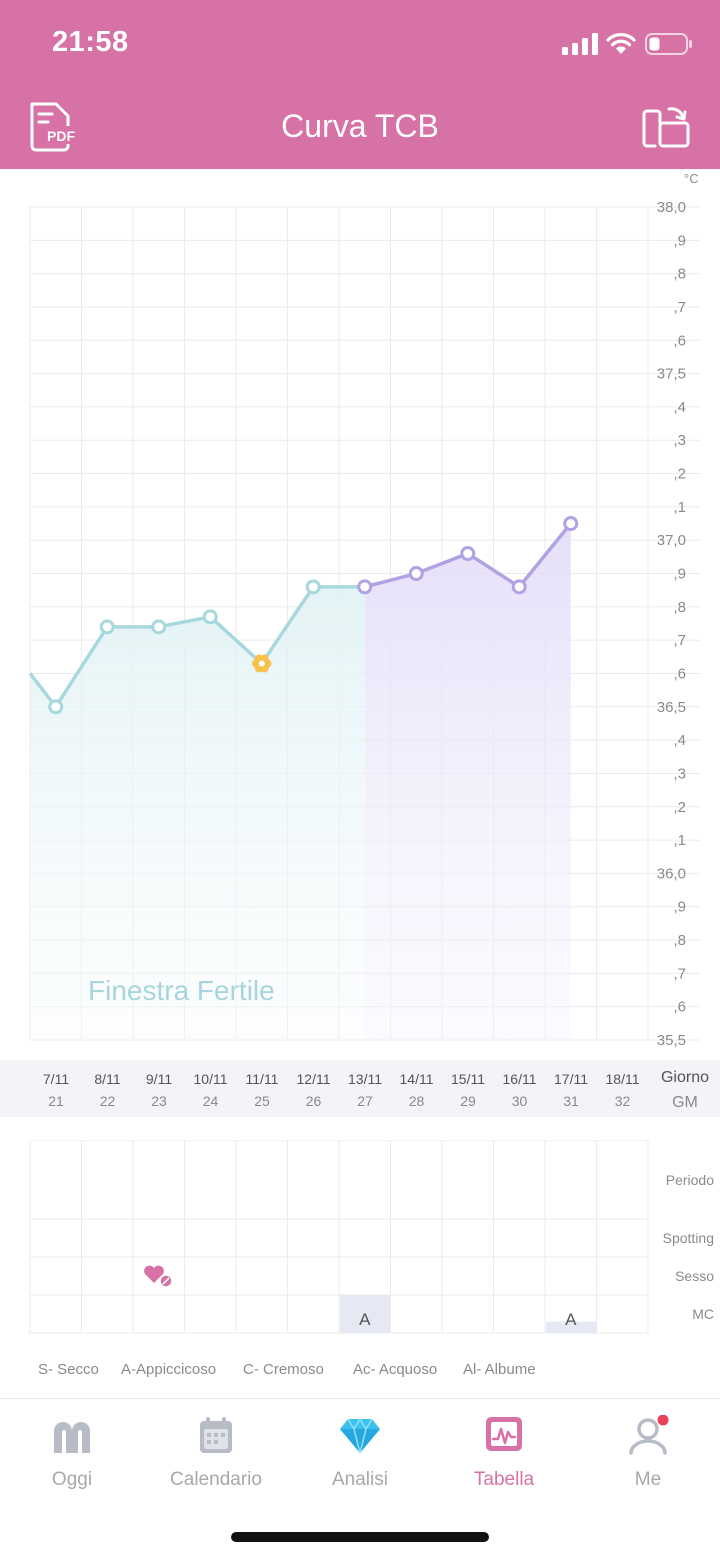  What do you see at coordinates (262, 1079) in the screenshot?
I see `date-label: 11/11` at bounding box center [262, 1079].